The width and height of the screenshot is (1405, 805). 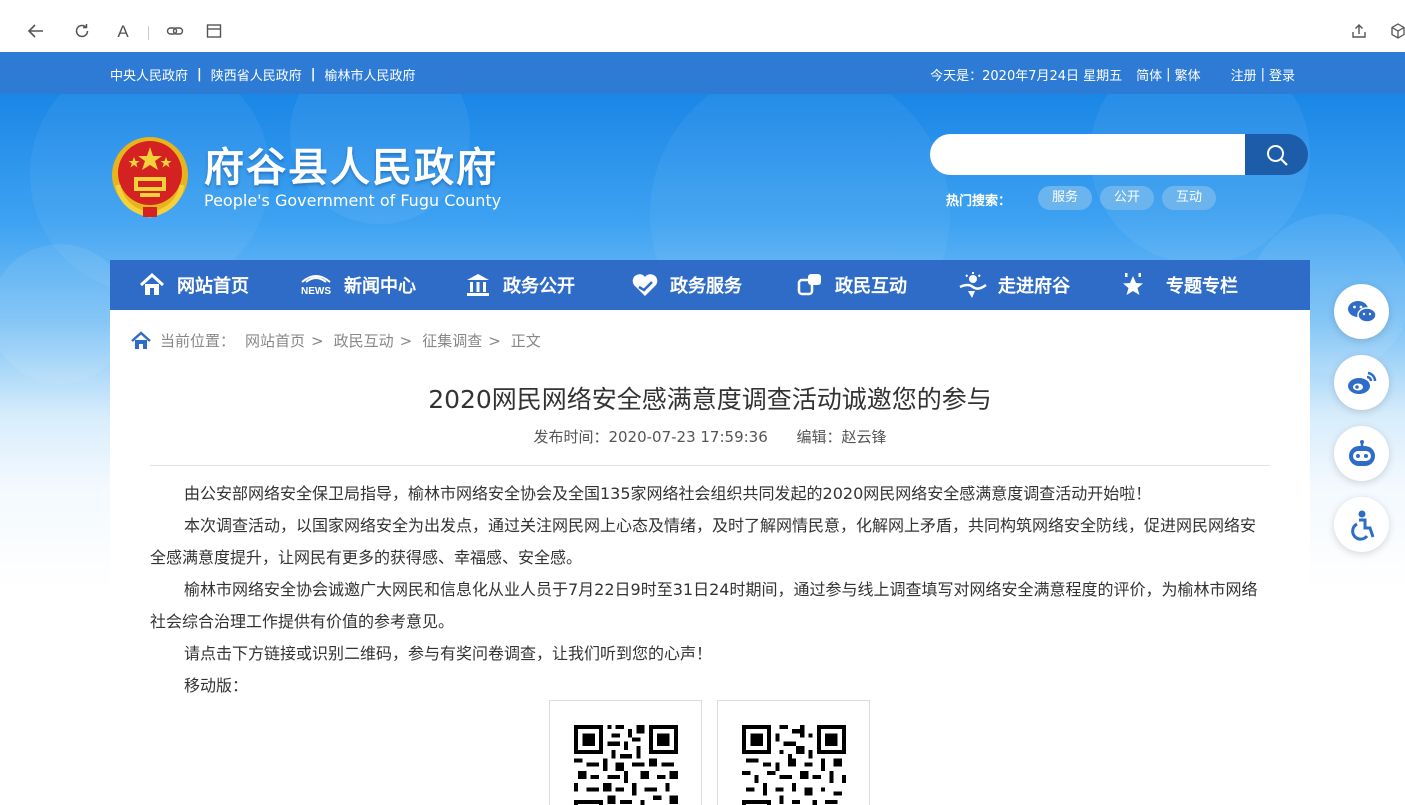 What do you see at coordinates (1359, 32) in the screenshot?
I see `share-icon` at bounding box center [1359, 32].